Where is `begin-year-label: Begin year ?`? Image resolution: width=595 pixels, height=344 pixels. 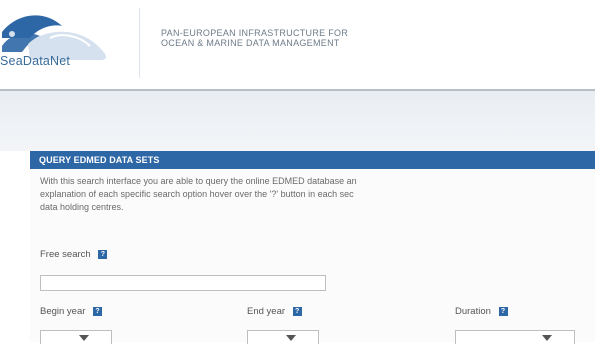
begin-year-label: Begin year ? is located at coordinates (71, 311).